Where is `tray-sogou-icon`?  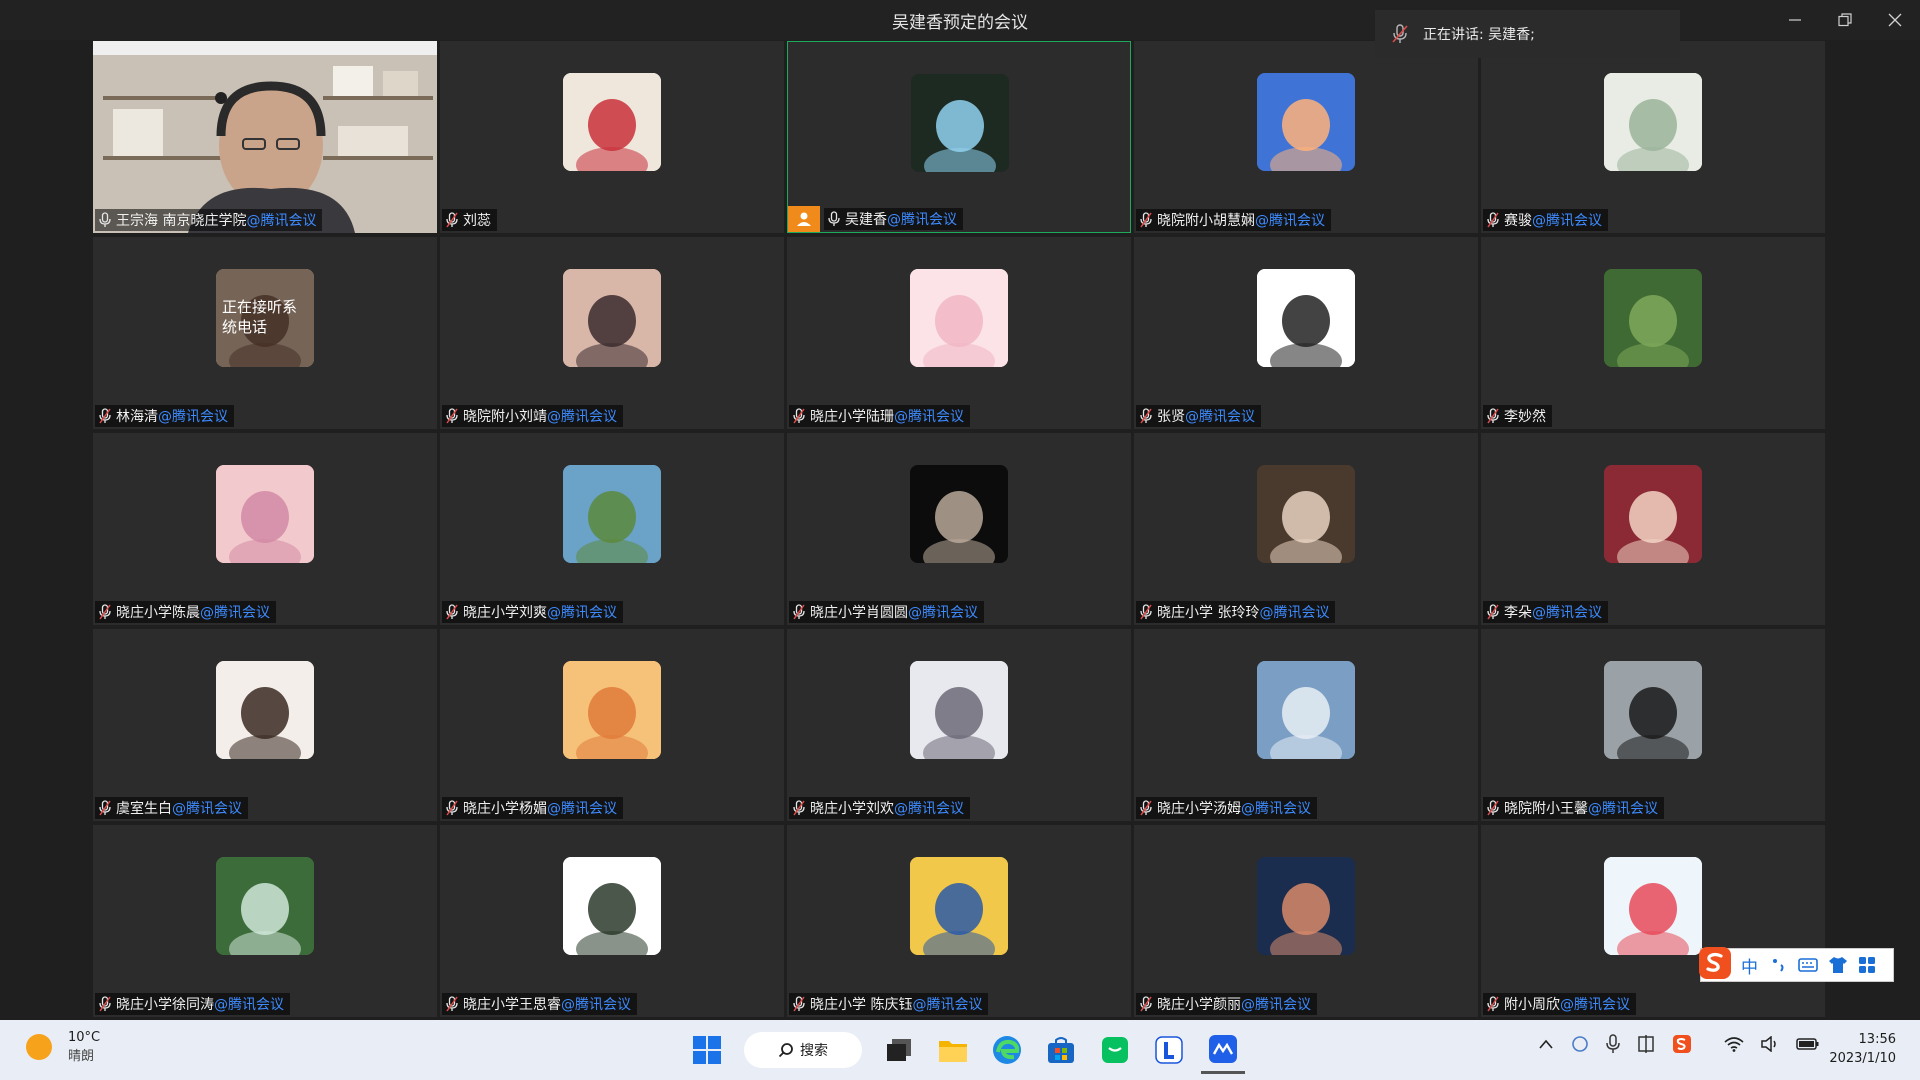
tray-sogou-icon is located at coordinates (1682, 1044).